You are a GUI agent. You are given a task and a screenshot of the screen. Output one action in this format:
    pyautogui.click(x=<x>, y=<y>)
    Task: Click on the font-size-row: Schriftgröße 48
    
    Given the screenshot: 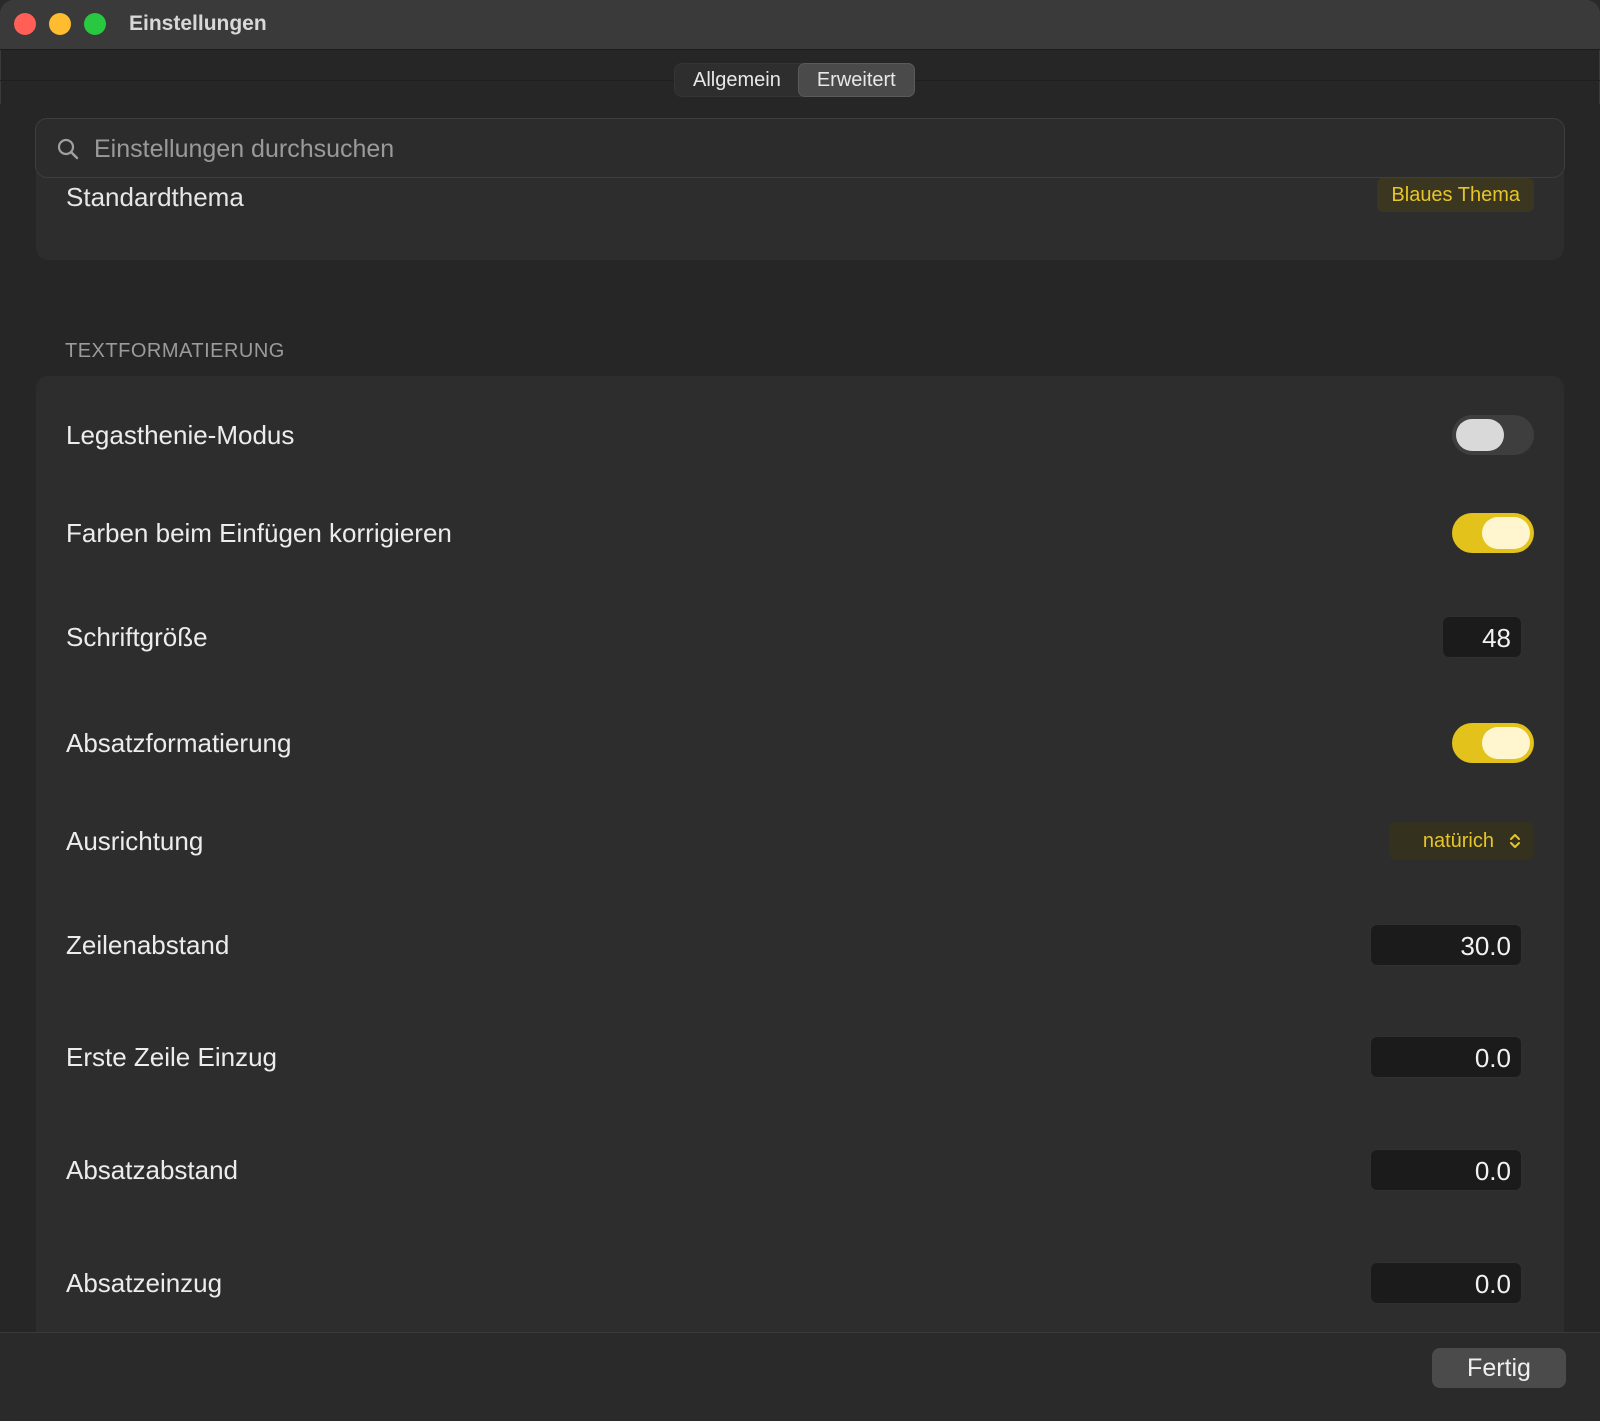 What is the action you would take?
    pyautogui.click(x=800, y=637)
    